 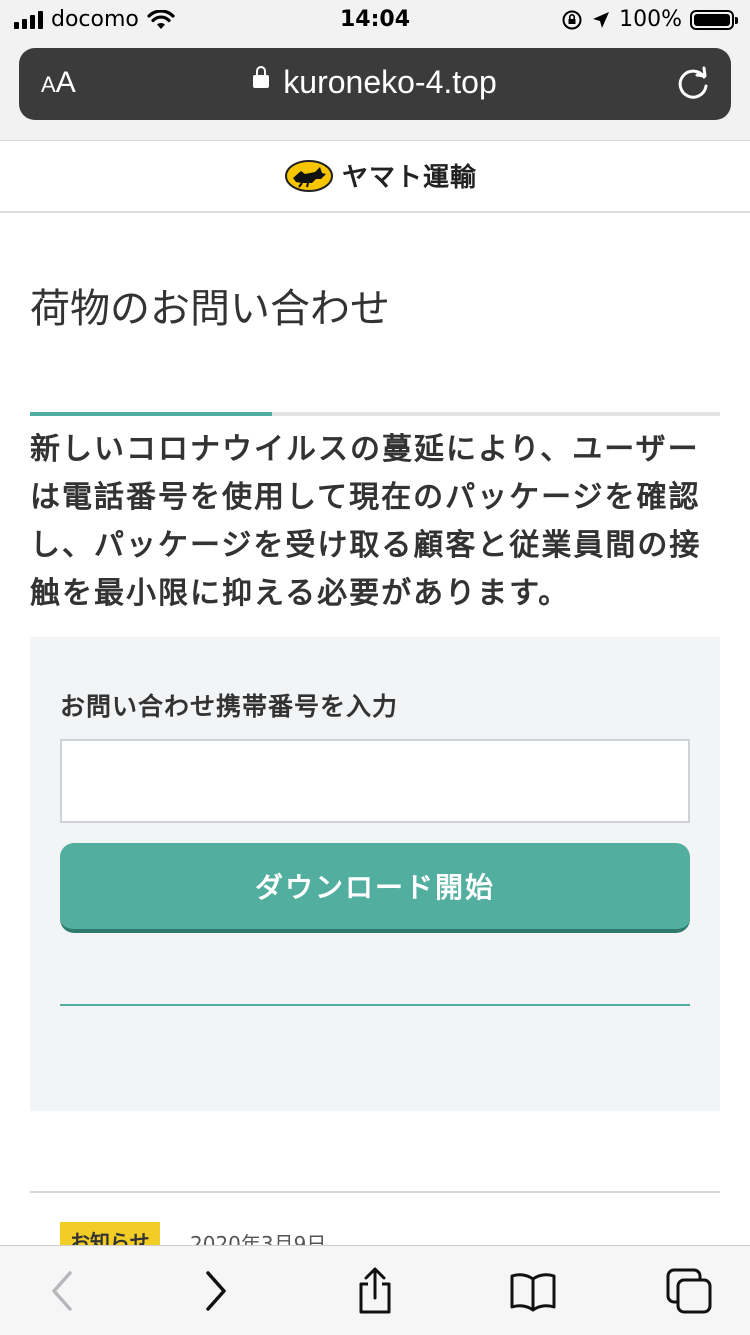 What do you see at coordinates (229, 706) in the screenshot?
I see `phone-input-label: お問い合わせ携帯番号を入力` at bounding box center [229, 706].